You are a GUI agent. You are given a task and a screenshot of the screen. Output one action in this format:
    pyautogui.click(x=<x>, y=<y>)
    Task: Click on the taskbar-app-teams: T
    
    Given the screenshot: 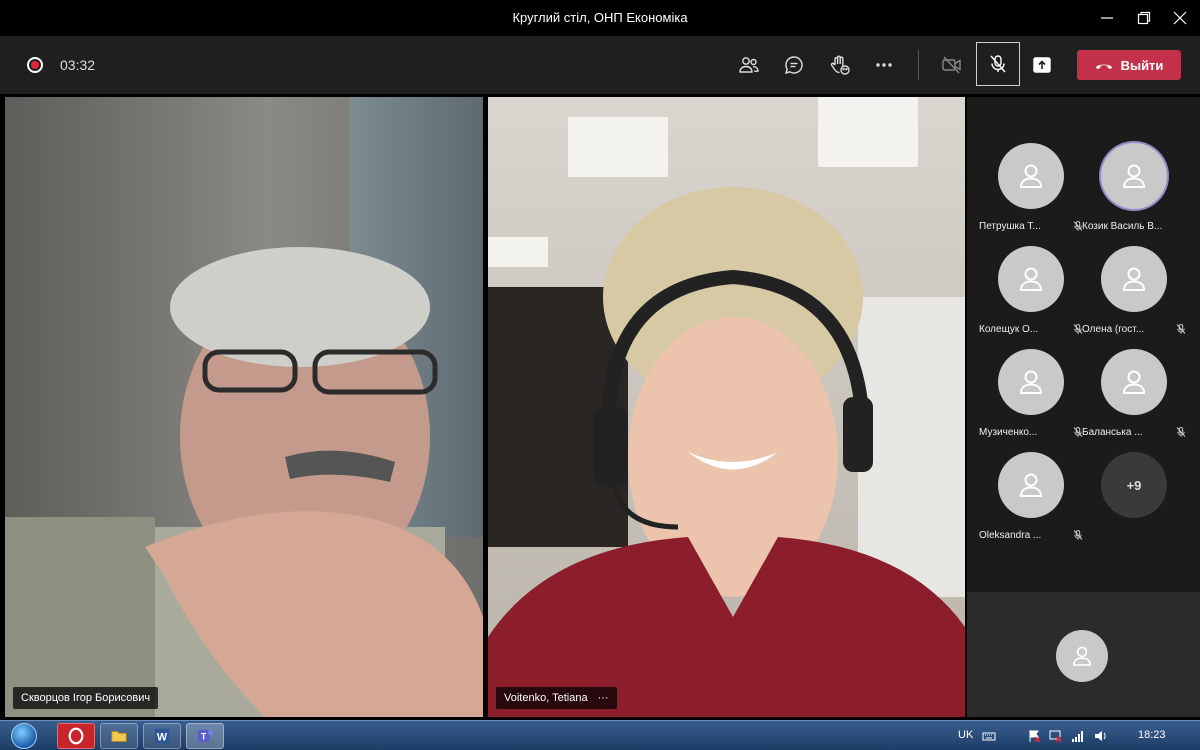 What is the action you would take?
    pyautogui.click(x=205, y=736)
    